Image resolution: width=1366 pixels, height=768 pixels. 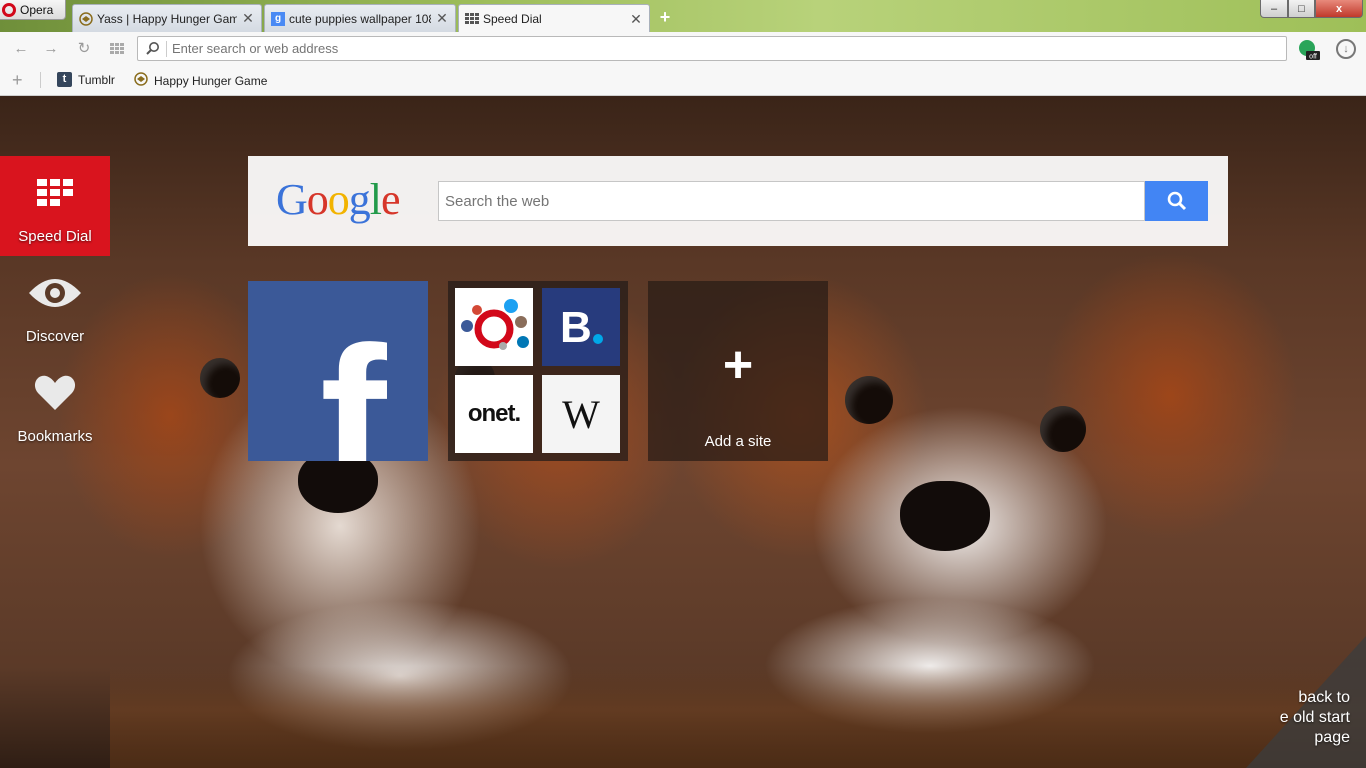 I want to click on bookmark-tumblr: t Tumblr, so click(x=86, y=79).